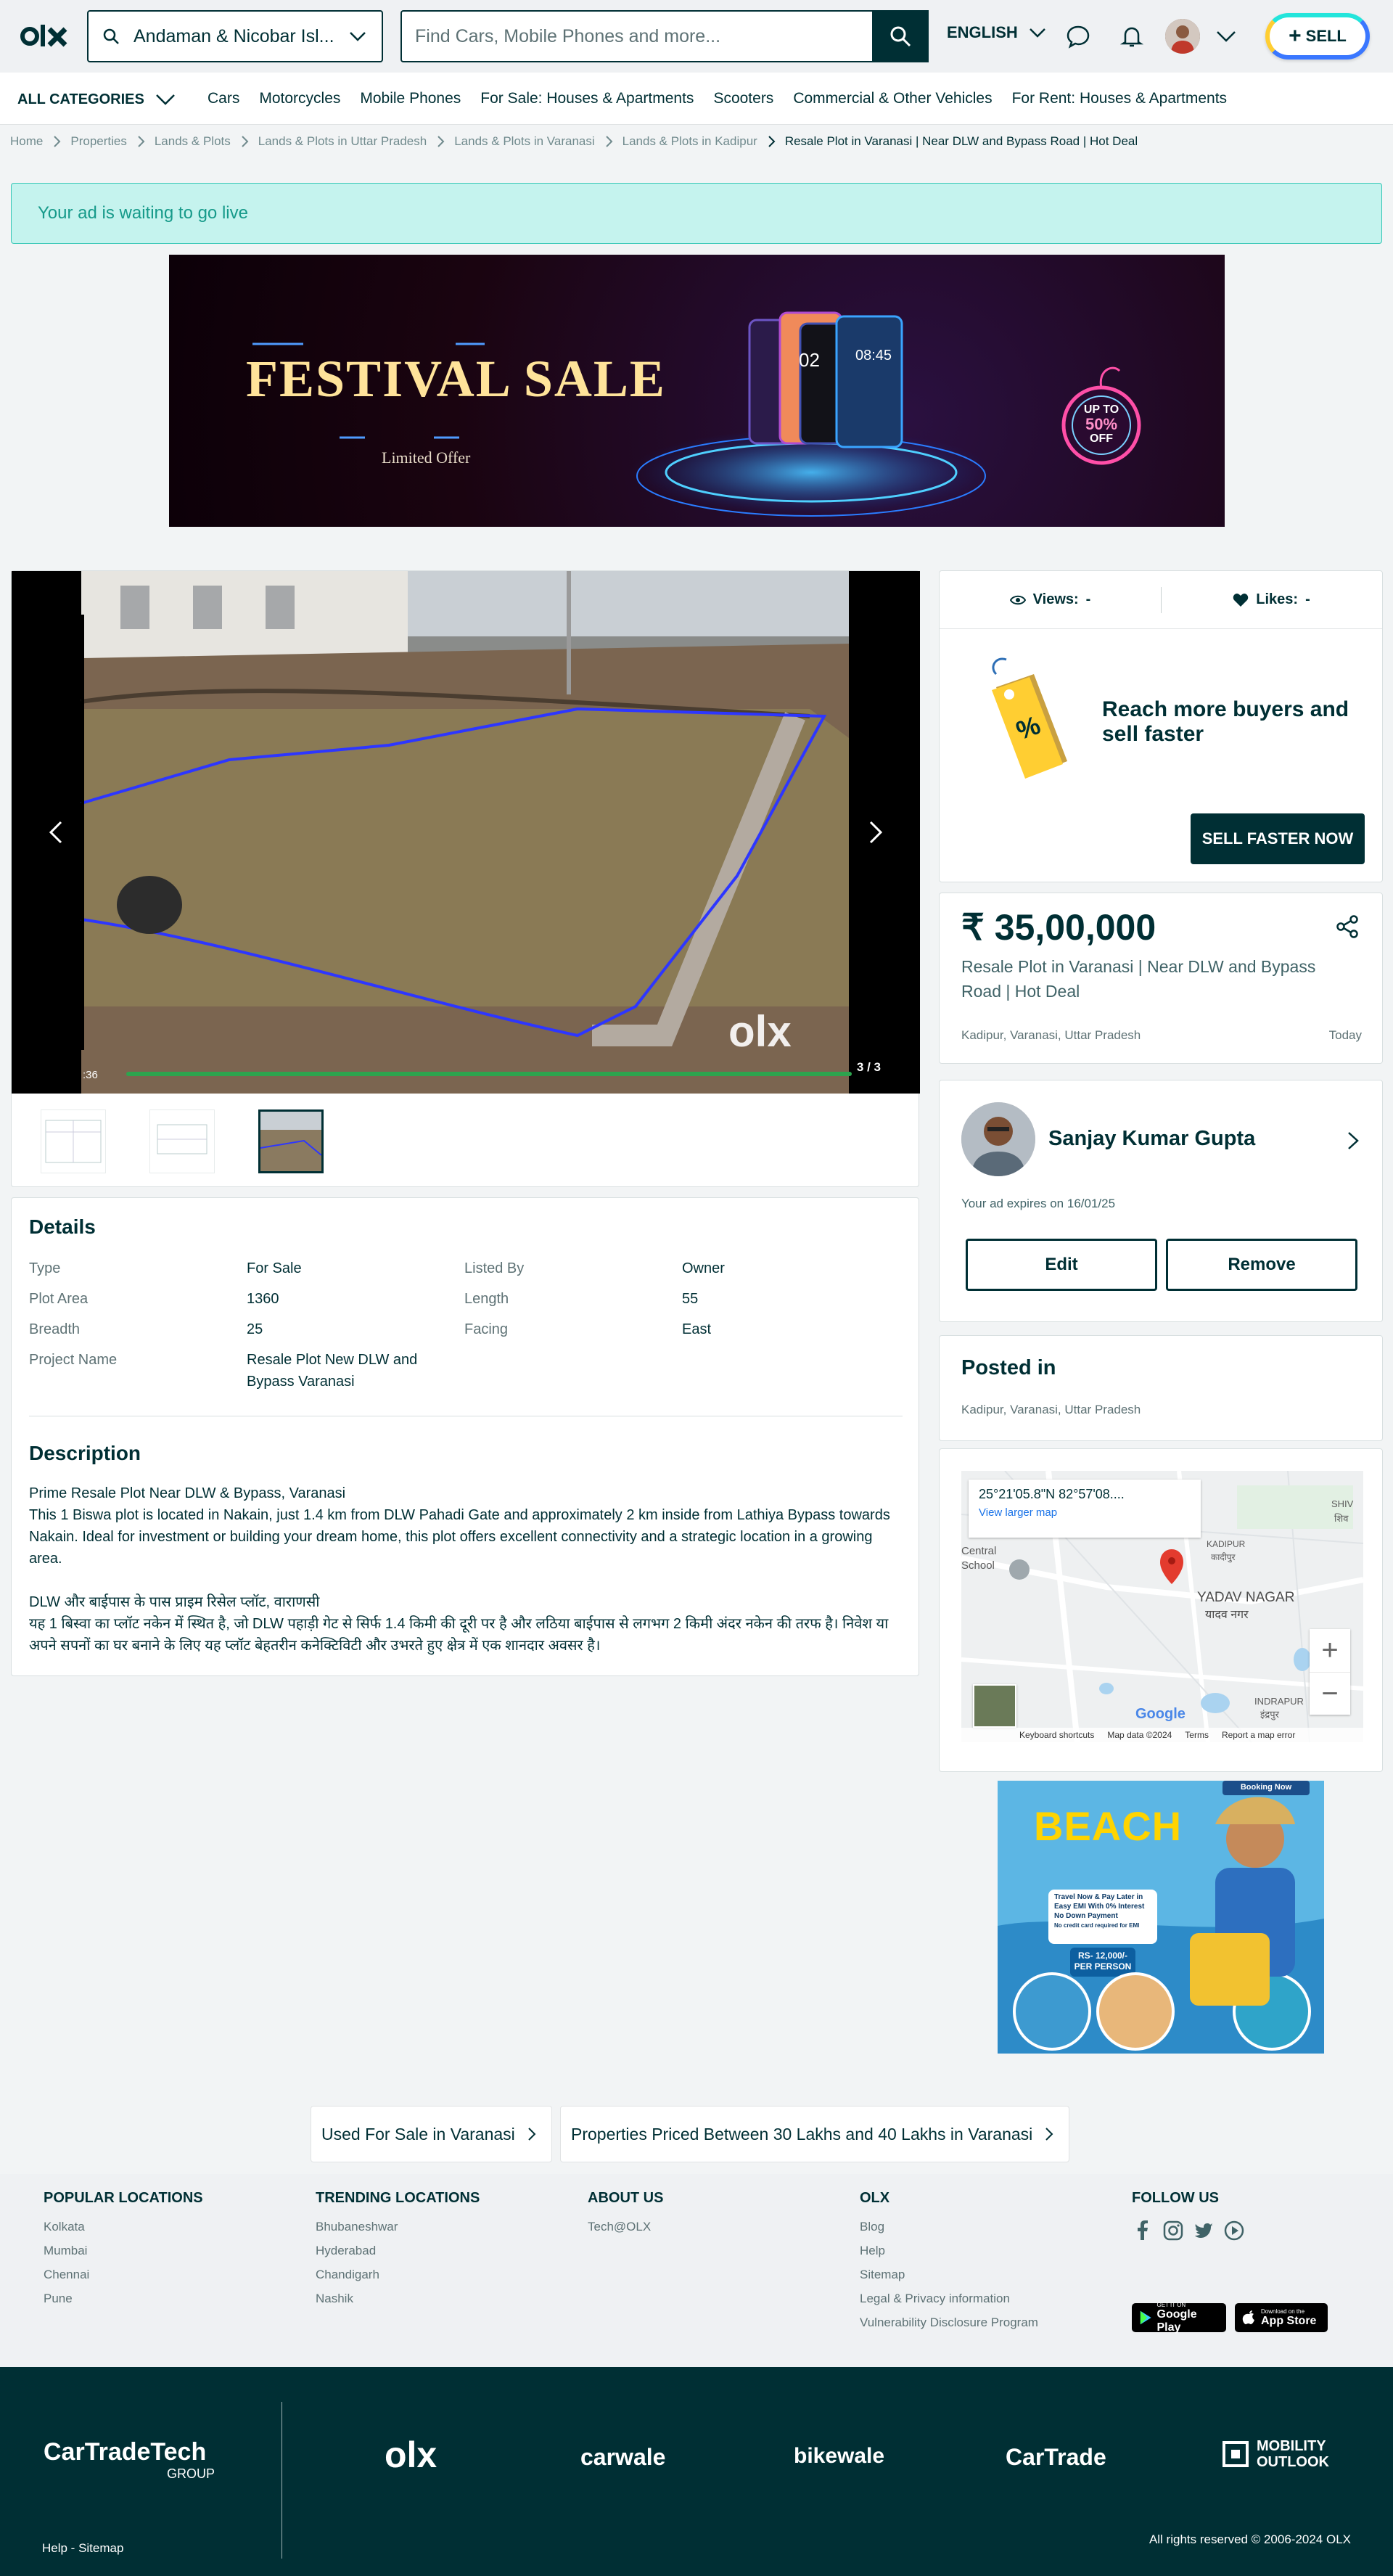 This screenshot has height=2576, width=1393. Describe the element at coordinates (1058, 927) in the screenshot. I see `price: ₹ 35,00,000` at that location.